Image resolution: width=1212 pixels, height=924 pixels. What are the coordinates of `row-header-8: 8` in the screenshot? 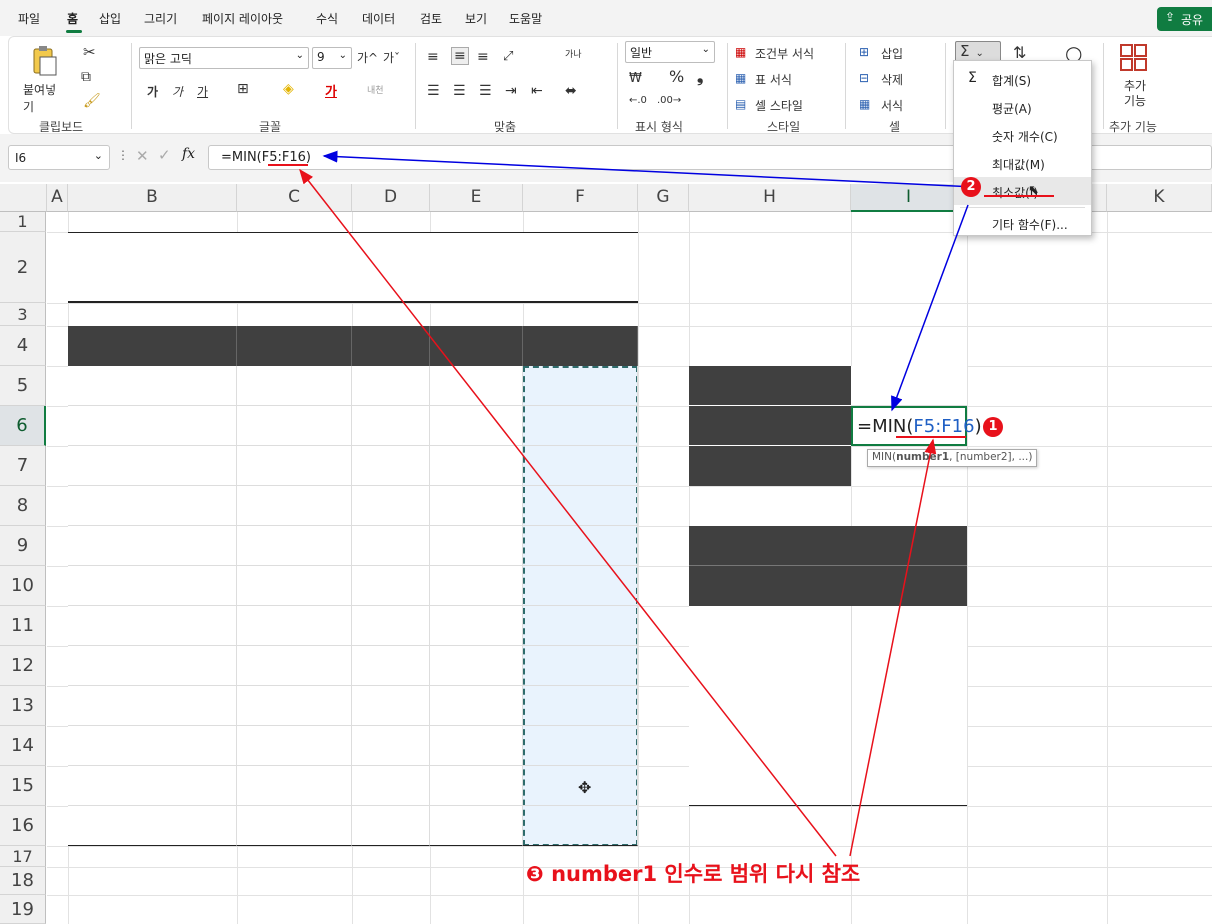 It's located at (23, 506).